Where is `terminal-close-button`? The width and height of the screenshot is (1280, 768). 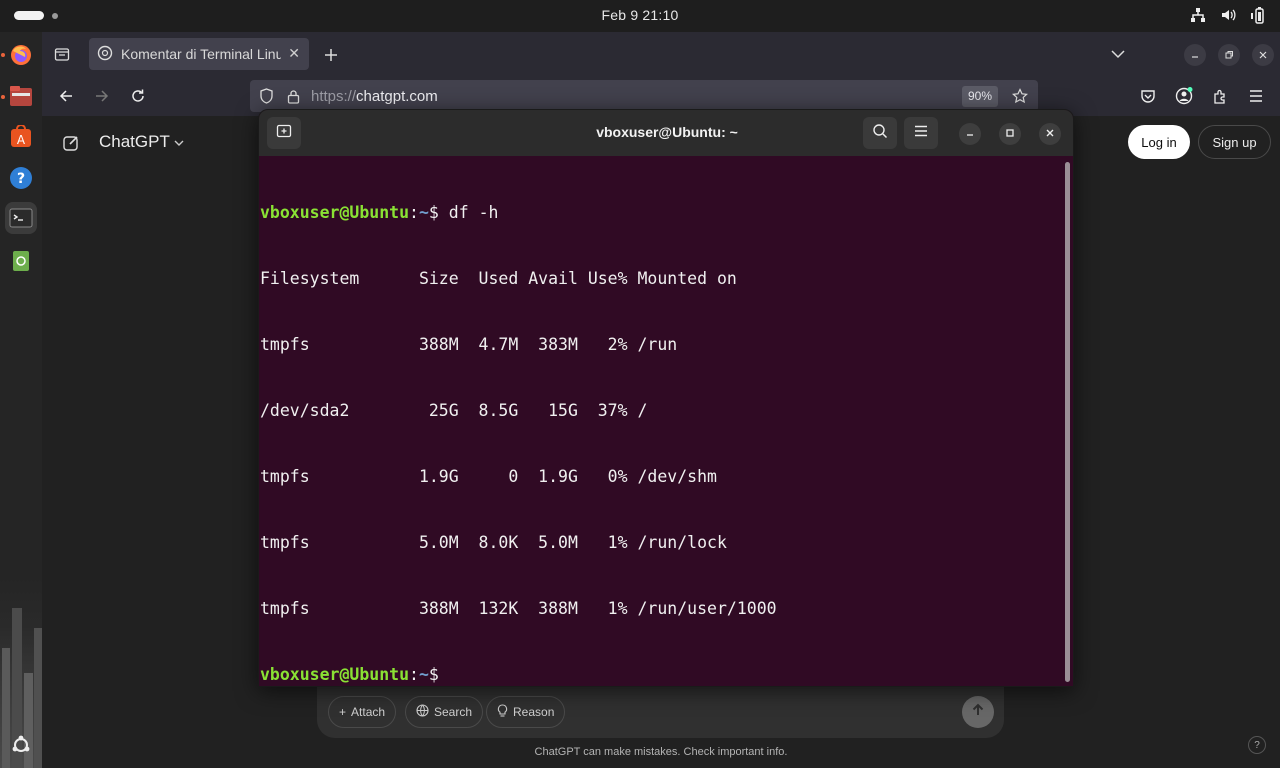 terminal-close-button is located at coordinates (1050, 134).